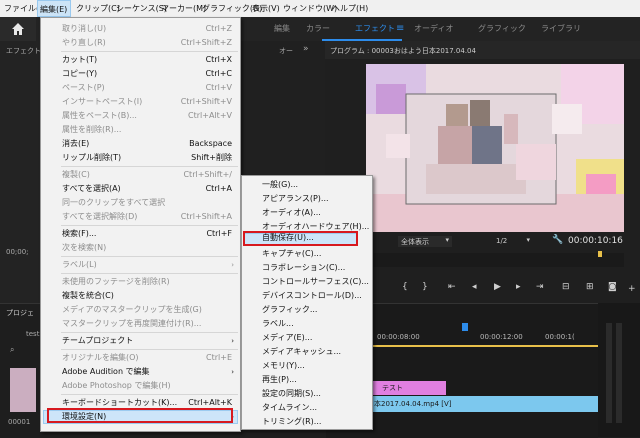  I want to click on program-title: プログラム : 00003おはよう日本2017.04.04, so click(403, 51).